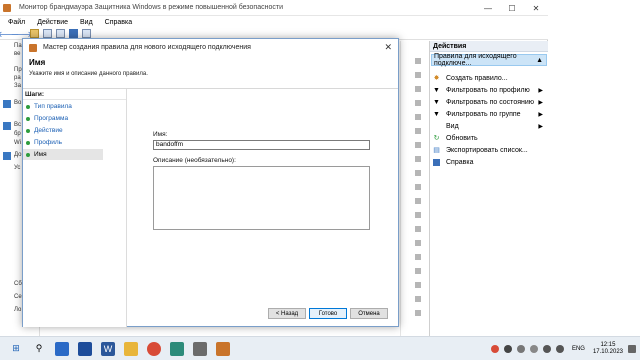 The height and width of the screenshot is (360, 640). I want to click on clock-time: 12:15, so click(608, 345).